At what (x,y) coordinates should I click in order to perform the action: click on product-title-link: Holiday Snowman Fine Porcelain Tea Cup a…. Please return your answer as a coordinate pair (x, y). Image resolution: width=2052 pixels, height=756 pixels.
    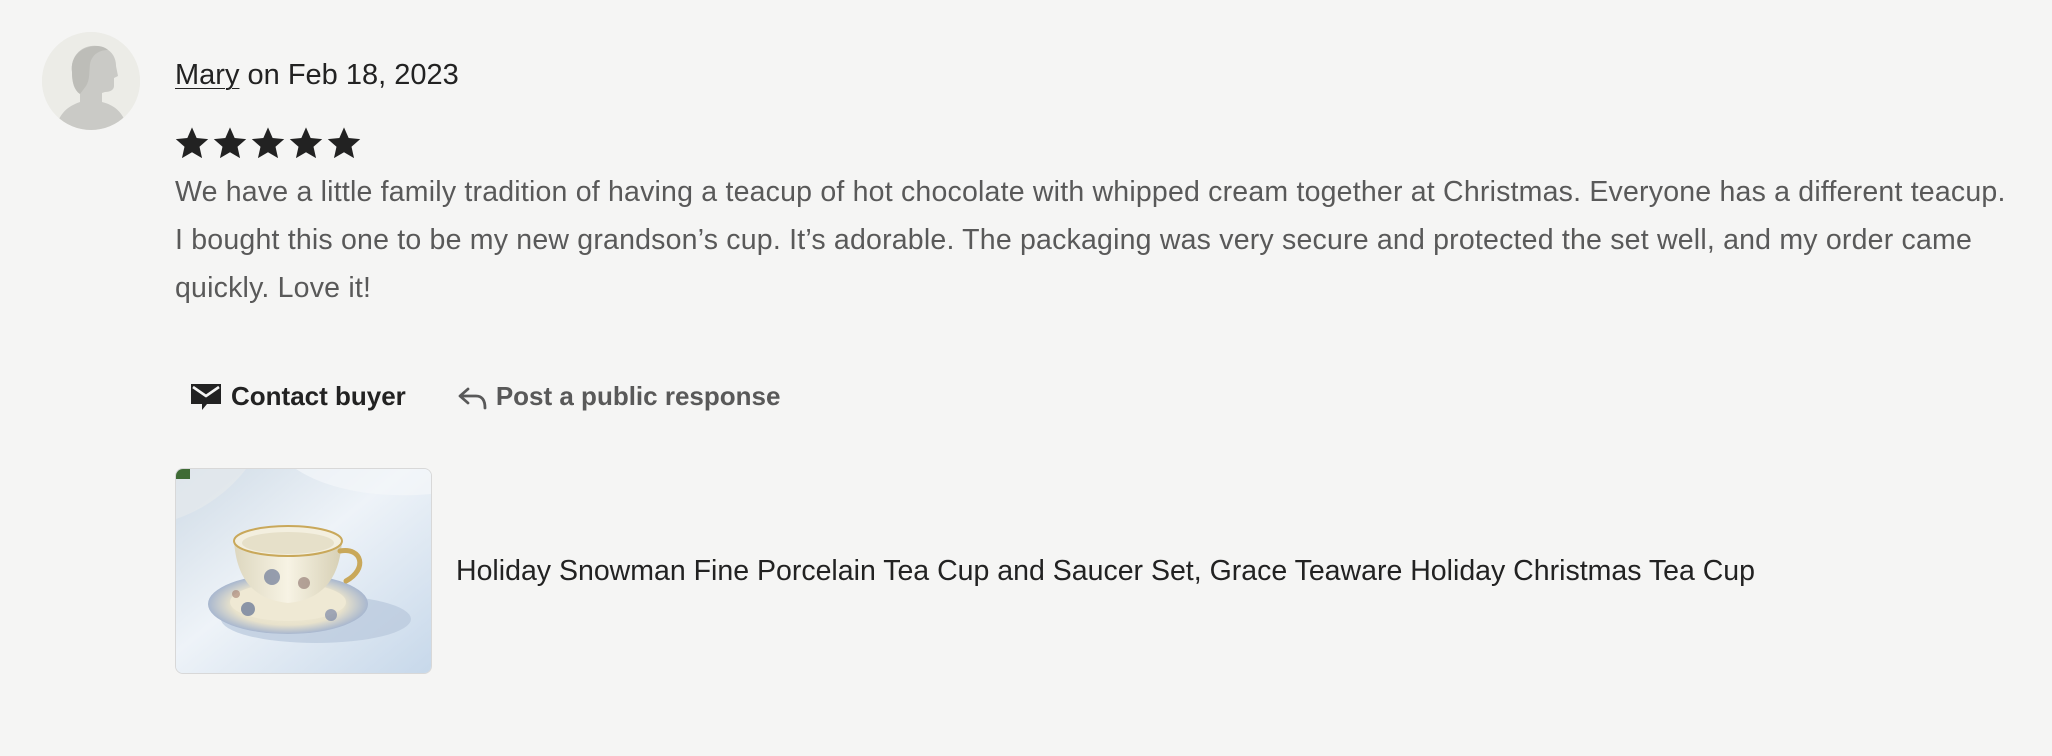
    Looking at the image, I should click on (1121, 571).